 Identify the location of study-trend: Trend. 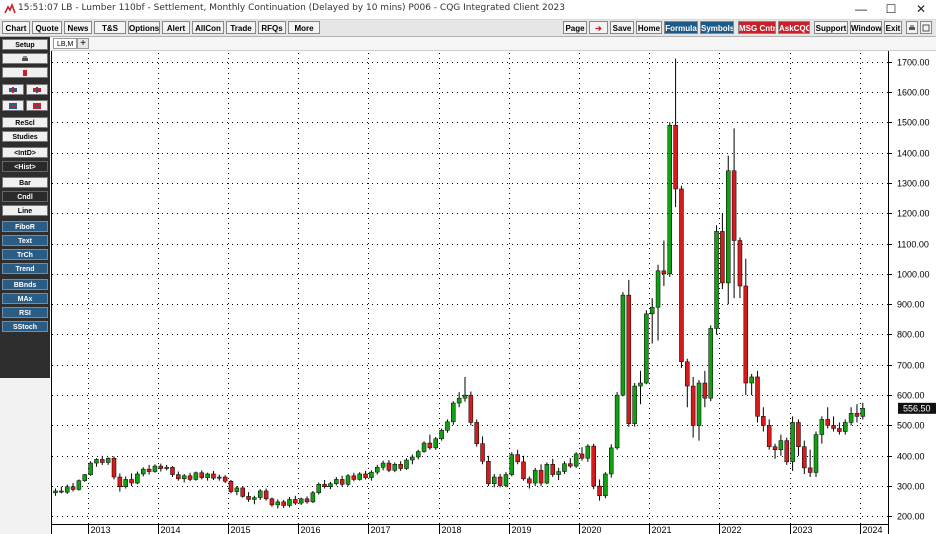
(25, 268).